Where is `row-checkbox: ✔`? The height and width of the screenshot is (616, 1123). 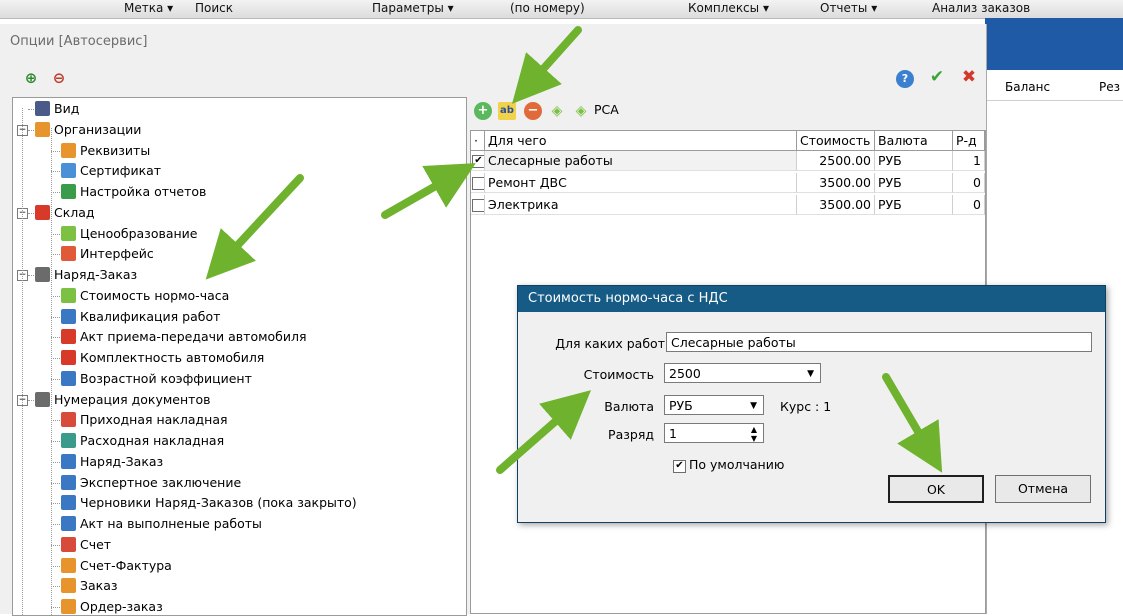
row-checkbox: ✔ is located at coordinates (478, 161).